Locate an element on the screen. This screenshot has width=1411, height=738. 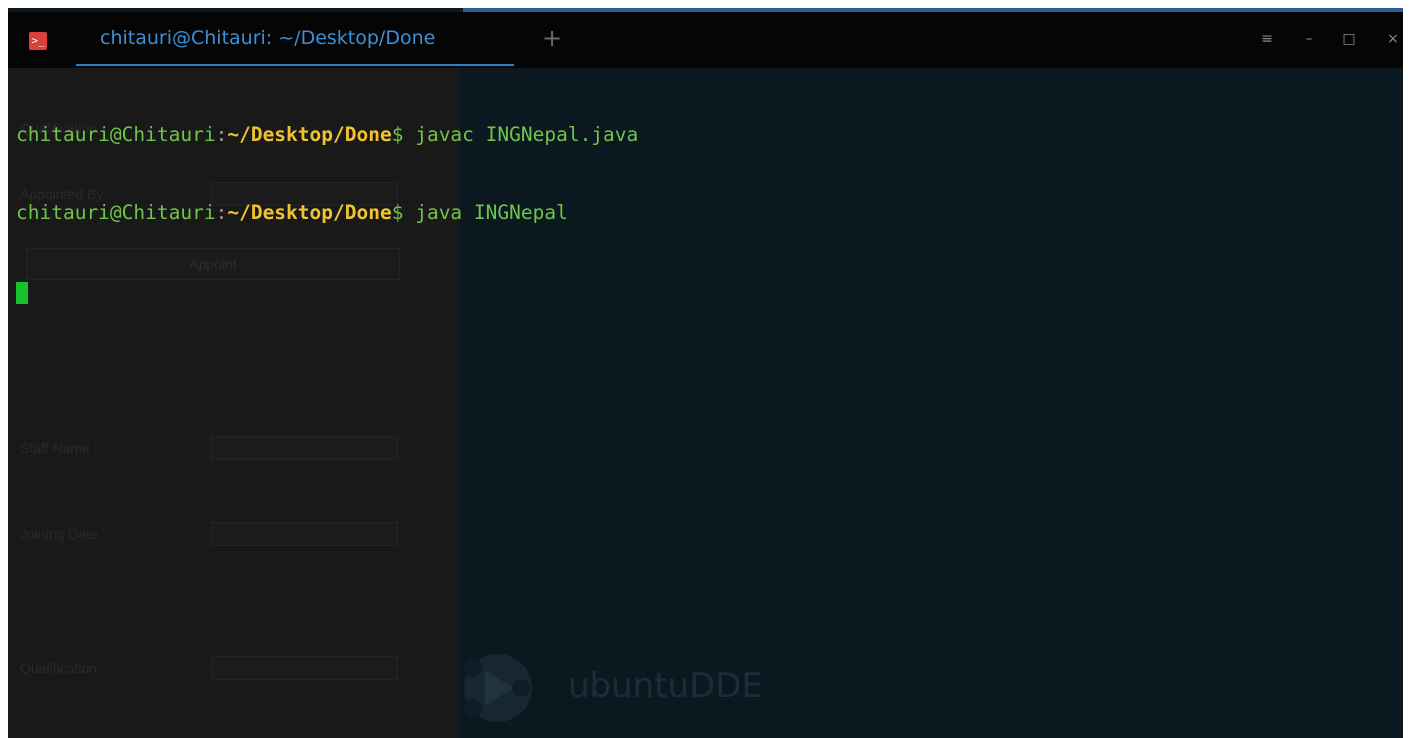
text-cursor is located at coordinates (22, 292).